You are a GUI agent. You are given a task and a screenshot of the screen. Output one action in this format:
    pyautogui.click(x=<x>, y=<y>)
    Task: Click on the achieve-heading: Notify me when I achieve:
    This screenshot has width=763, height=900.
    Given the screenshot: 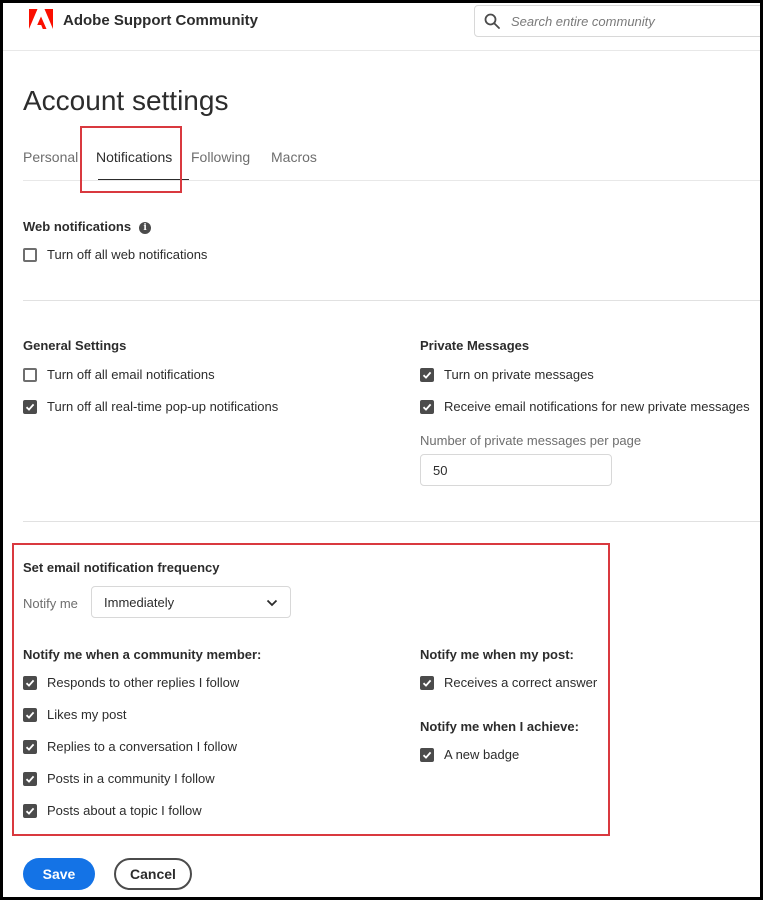 What is the action you would take?
    pyautogui.click(x=499, y=726)
    